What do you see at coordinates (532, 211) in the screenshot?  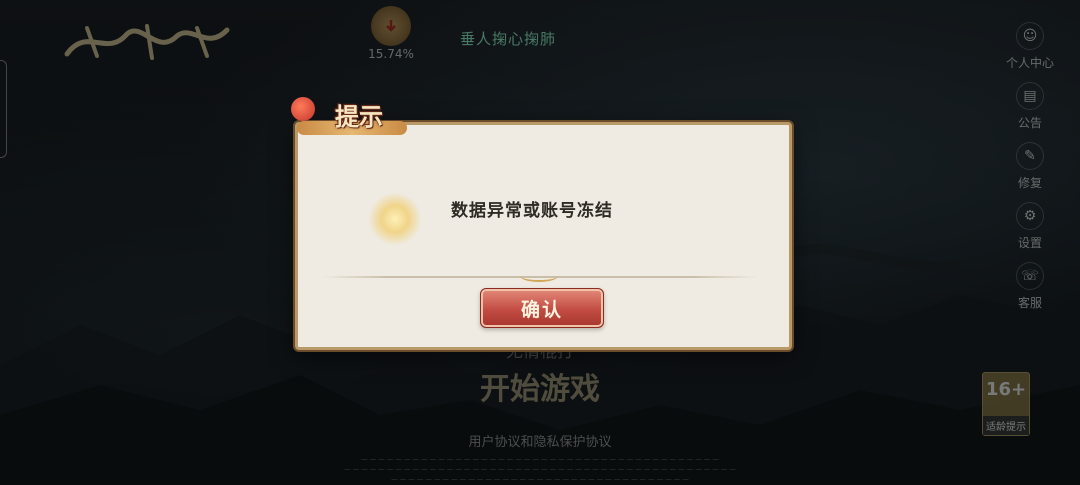 I see `dialog-message: 数据异常或账号冻结` at bounding box center [532, 211].